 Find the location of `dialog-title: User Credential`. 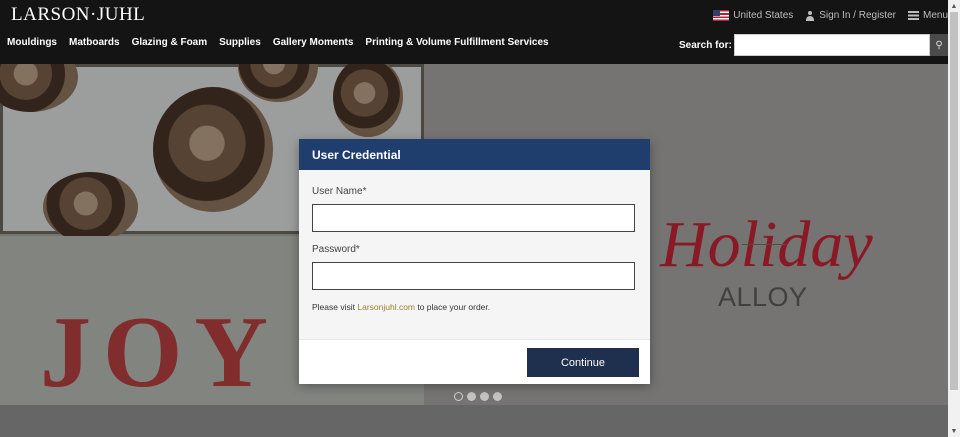

dialog-title: User Credential is located at coordinates (474, 154).